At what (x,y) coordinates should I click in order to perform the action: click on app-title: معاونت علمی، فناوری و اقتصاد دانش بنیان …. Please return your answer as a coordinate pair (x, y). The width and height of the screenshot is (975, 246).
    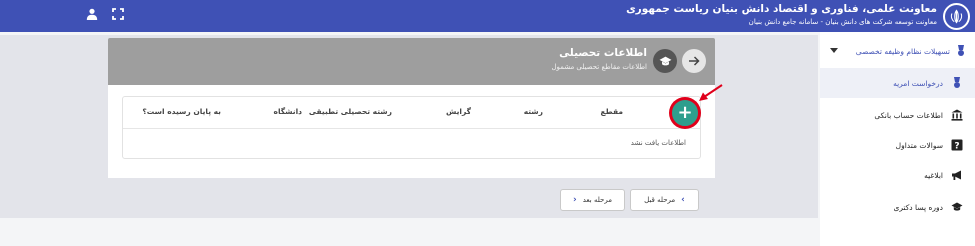
    Looking at the image, I should click on (781, 9).